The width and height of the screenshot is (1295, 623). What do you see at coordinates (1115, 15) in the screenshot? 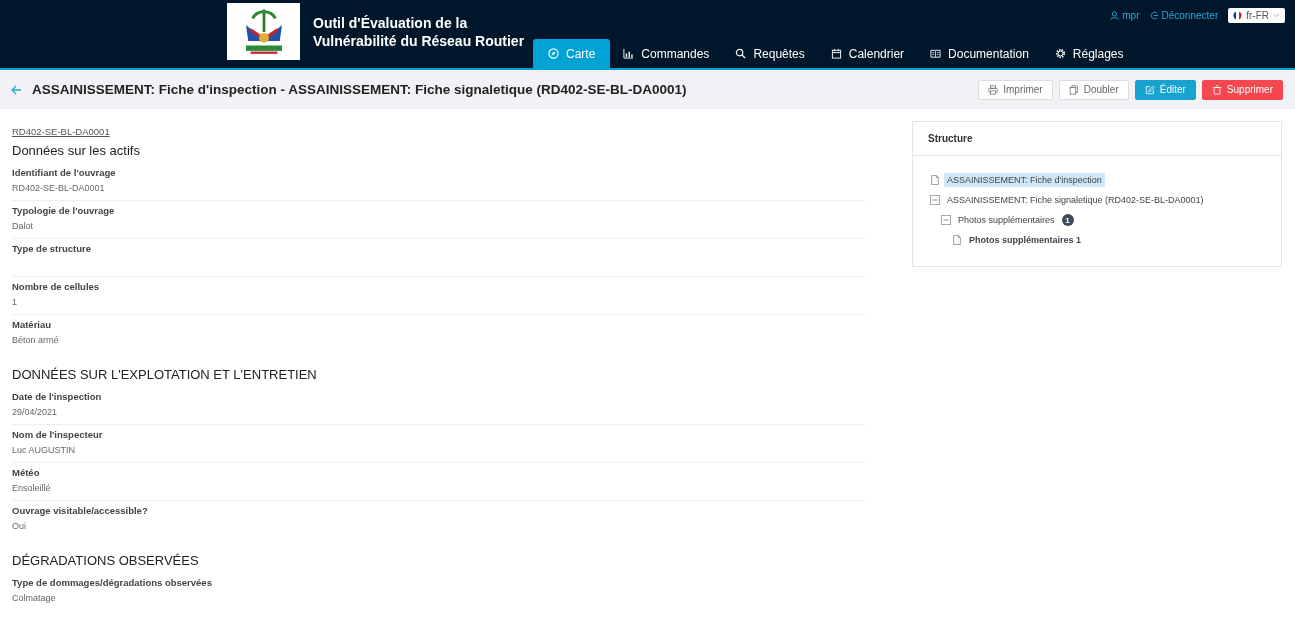
I see `user-icon` at bounding box center [1115, 15].